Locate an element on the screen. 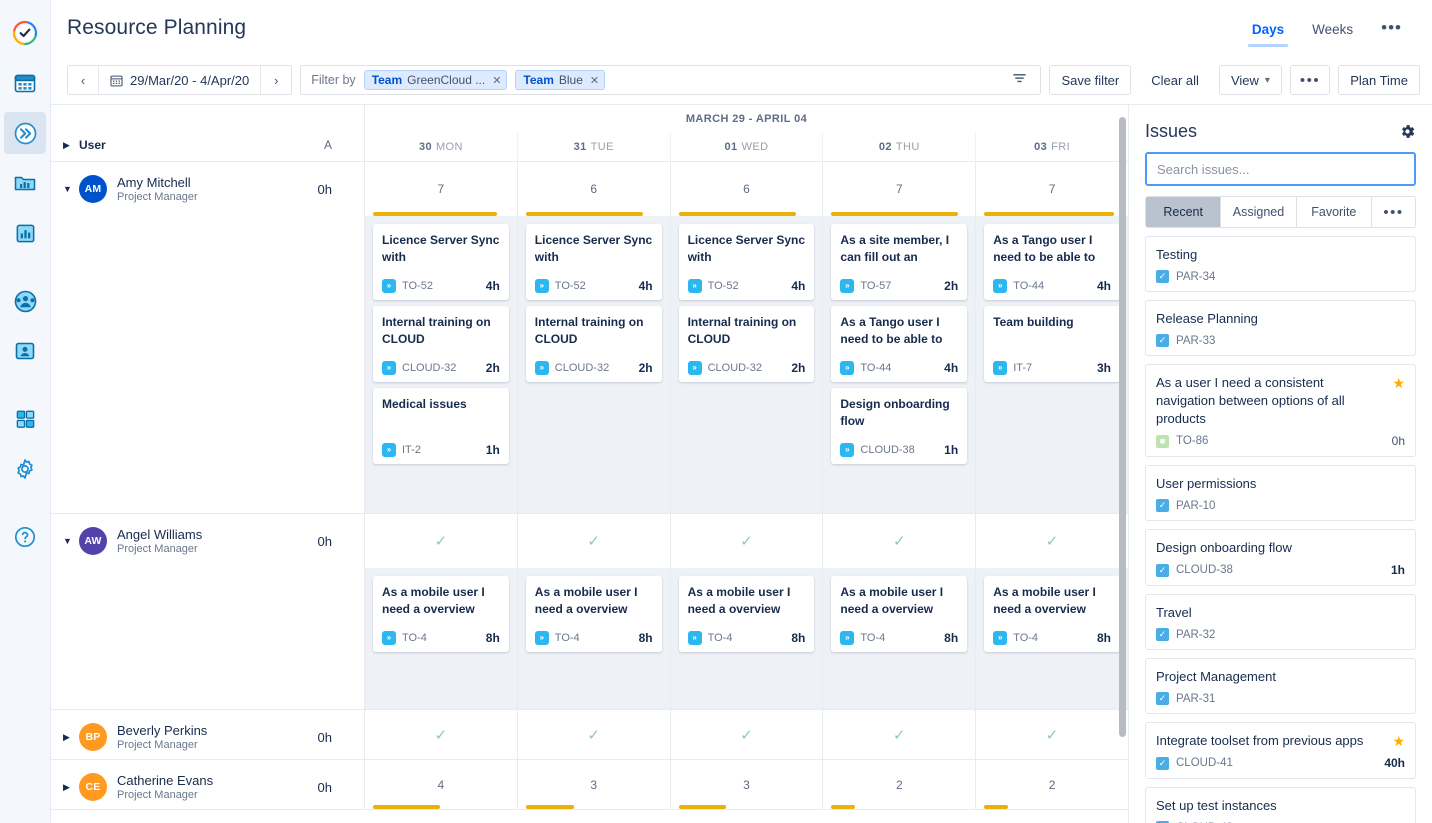 This screenshot has width=1432, height=823. app-logo is located at coordinates (25, 33).